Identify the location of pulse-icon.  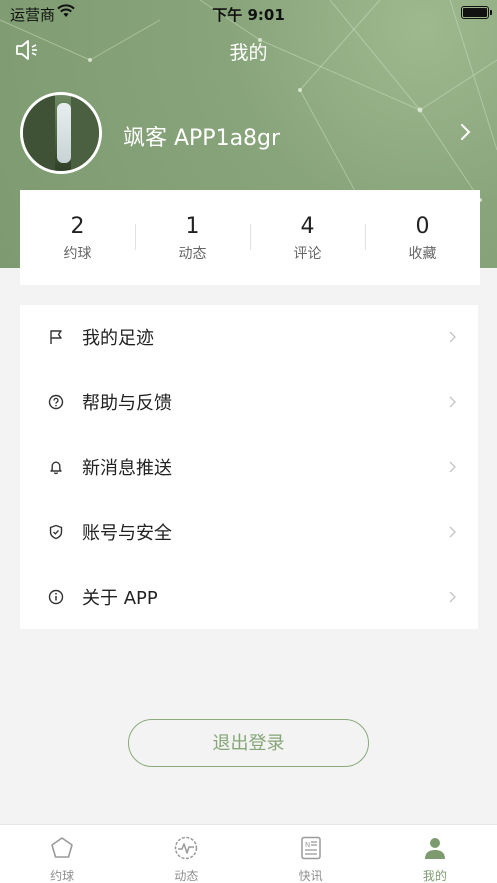
(186, 848).